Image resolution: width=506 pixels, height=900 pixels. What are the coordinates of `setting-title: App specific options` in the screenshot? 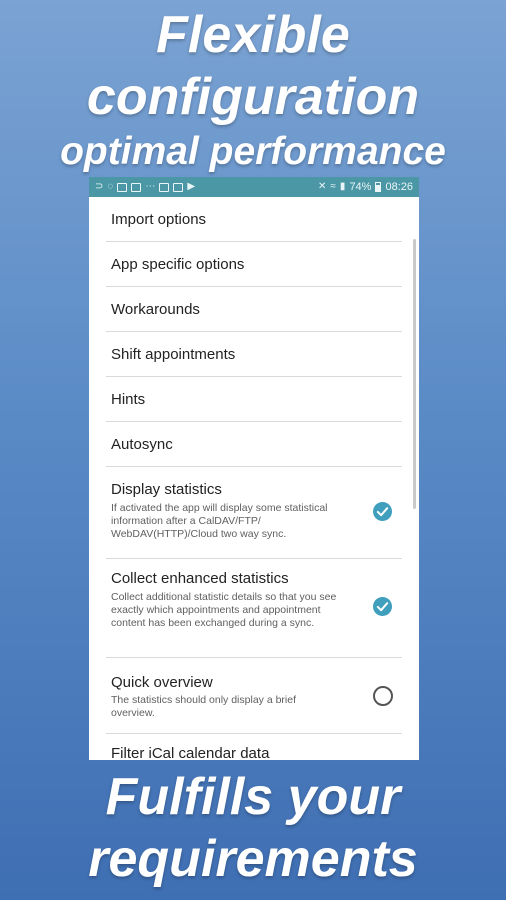 It's located at (178, 264).